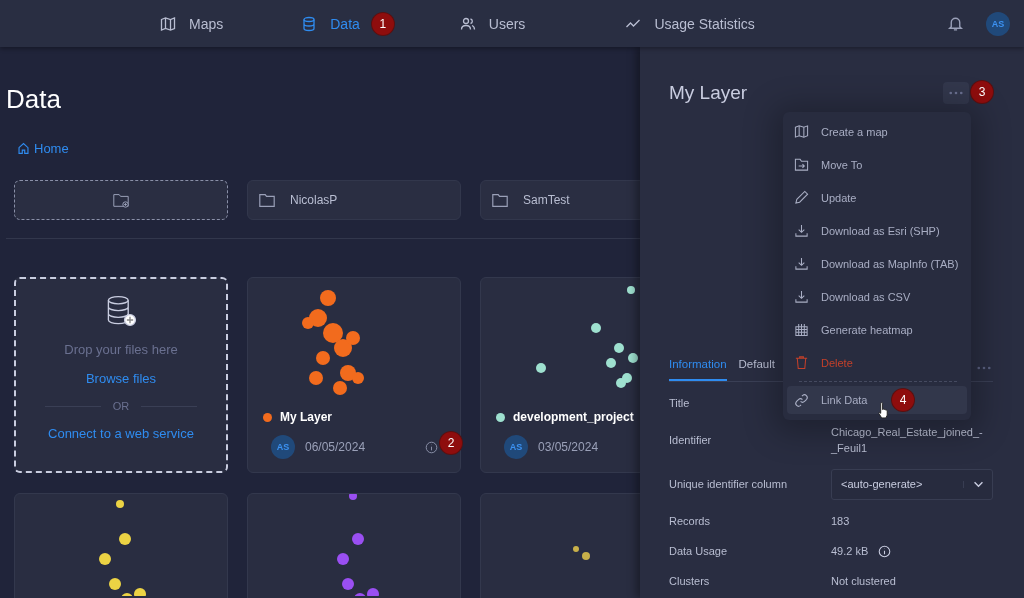  What do you see at coordinates (698, 551) in the screenshot?
I see `field-label: Data Usage` at bounding box center [698, 551].